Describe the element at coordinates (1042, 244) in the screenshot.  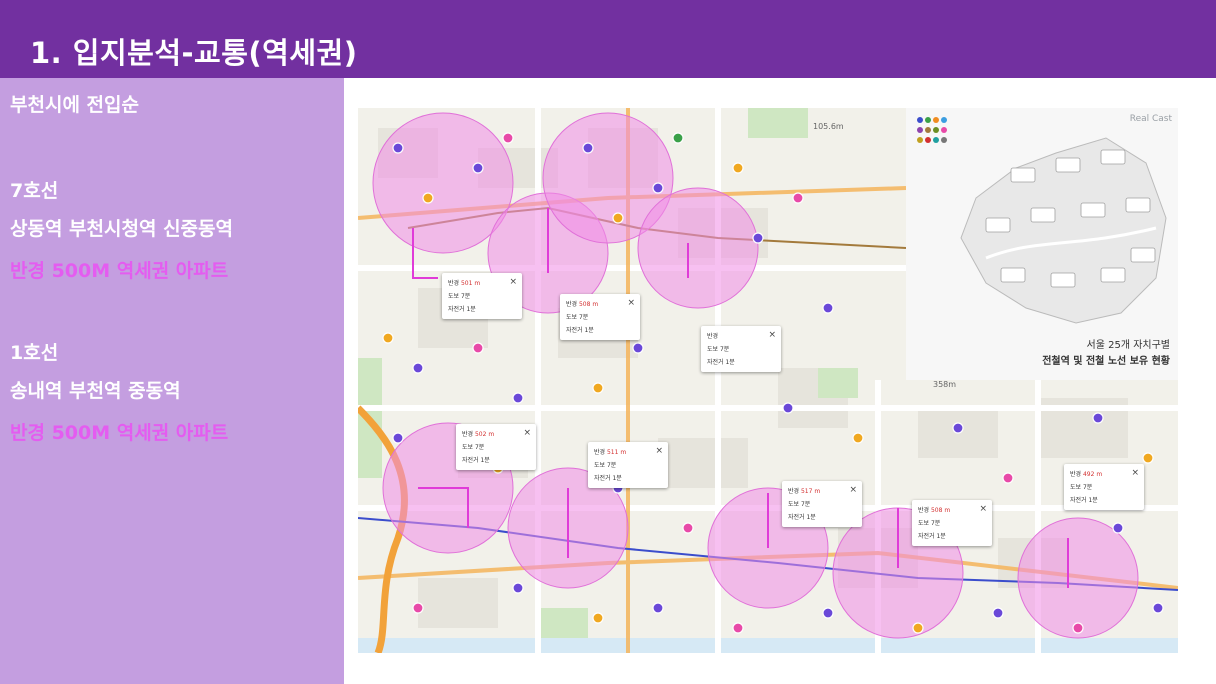
I see `seoul-district-inset: Real Cast 서울 25개 자치구별 전철역 및 전철 노선 보유 현황` at that location.